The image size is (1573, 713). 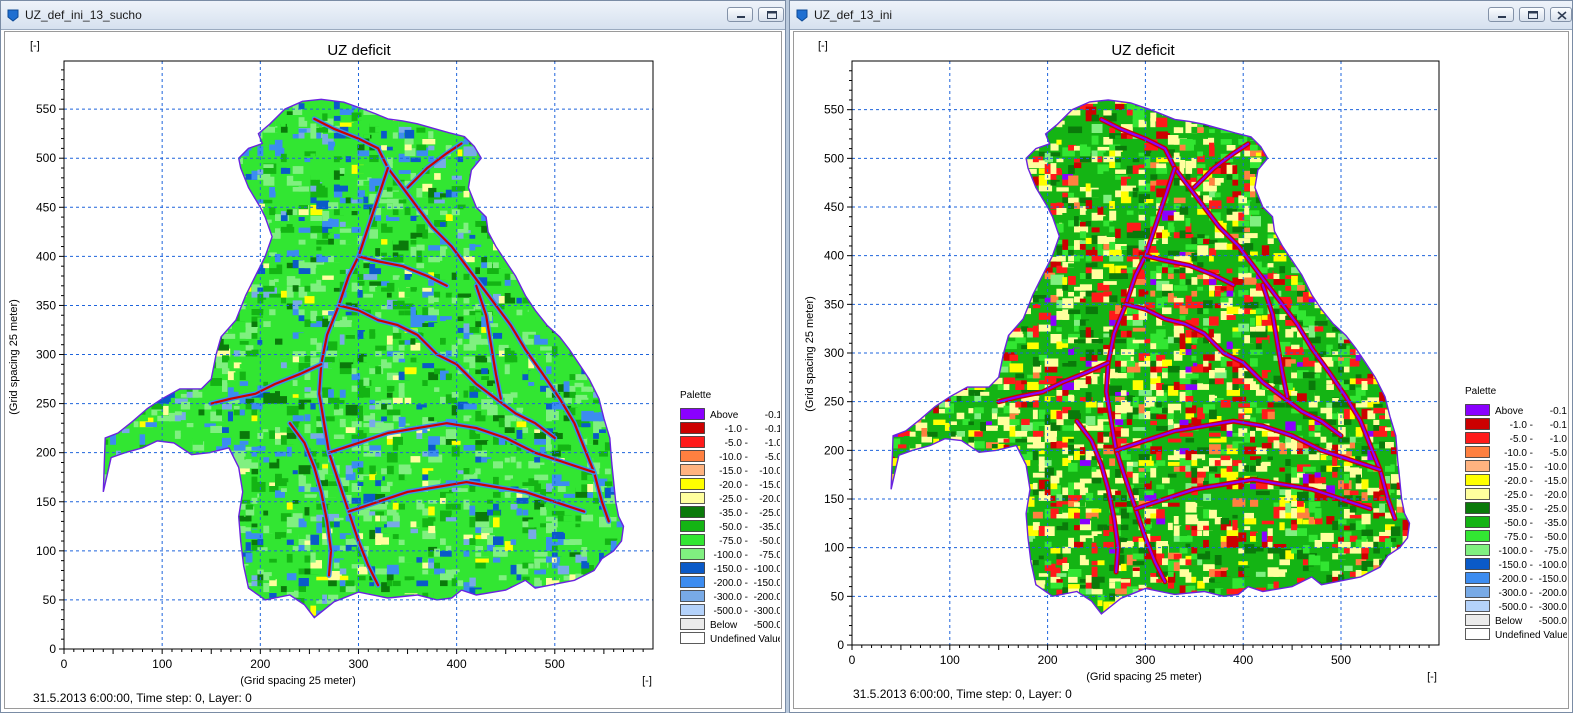 I want to click on palette-value: -15.0, so click(x=1555, y=481).